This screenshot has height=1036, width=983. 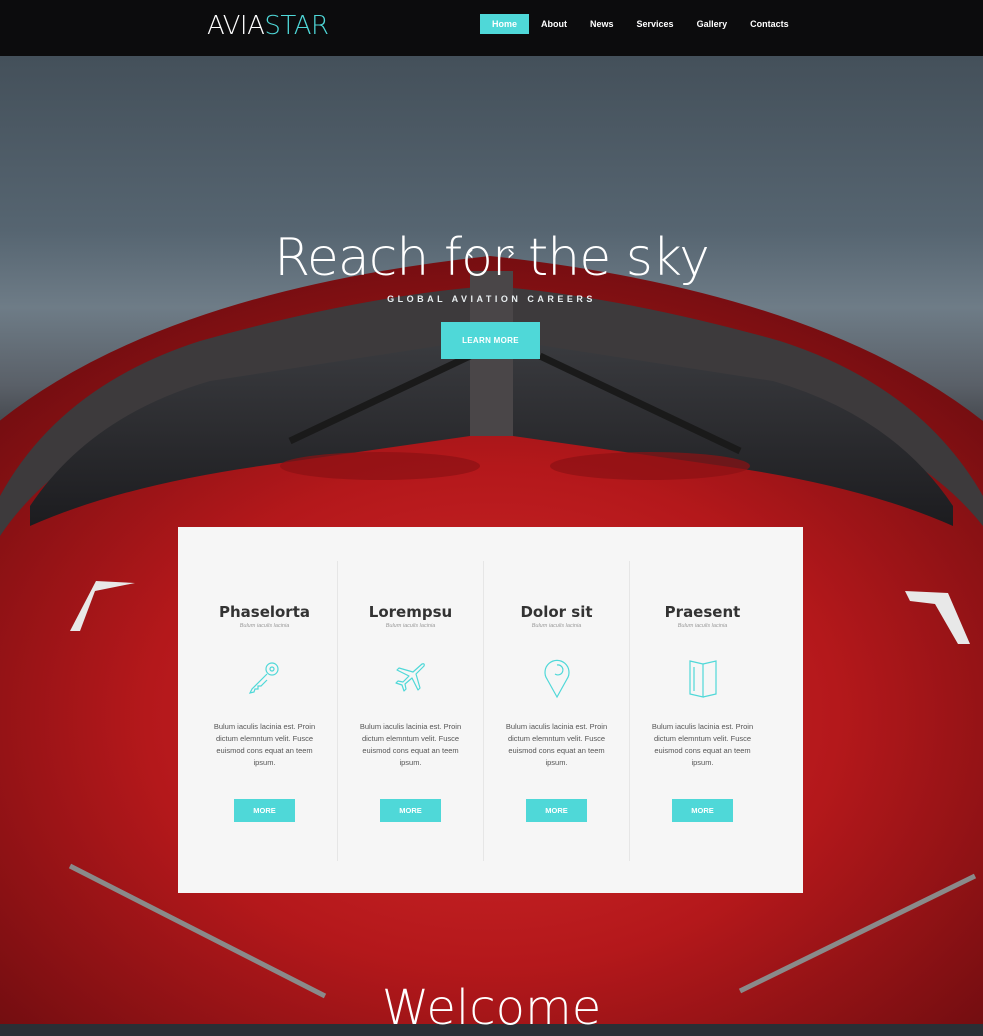 I want to click on logo-part-2: STAR, so click(x=296, y=26).